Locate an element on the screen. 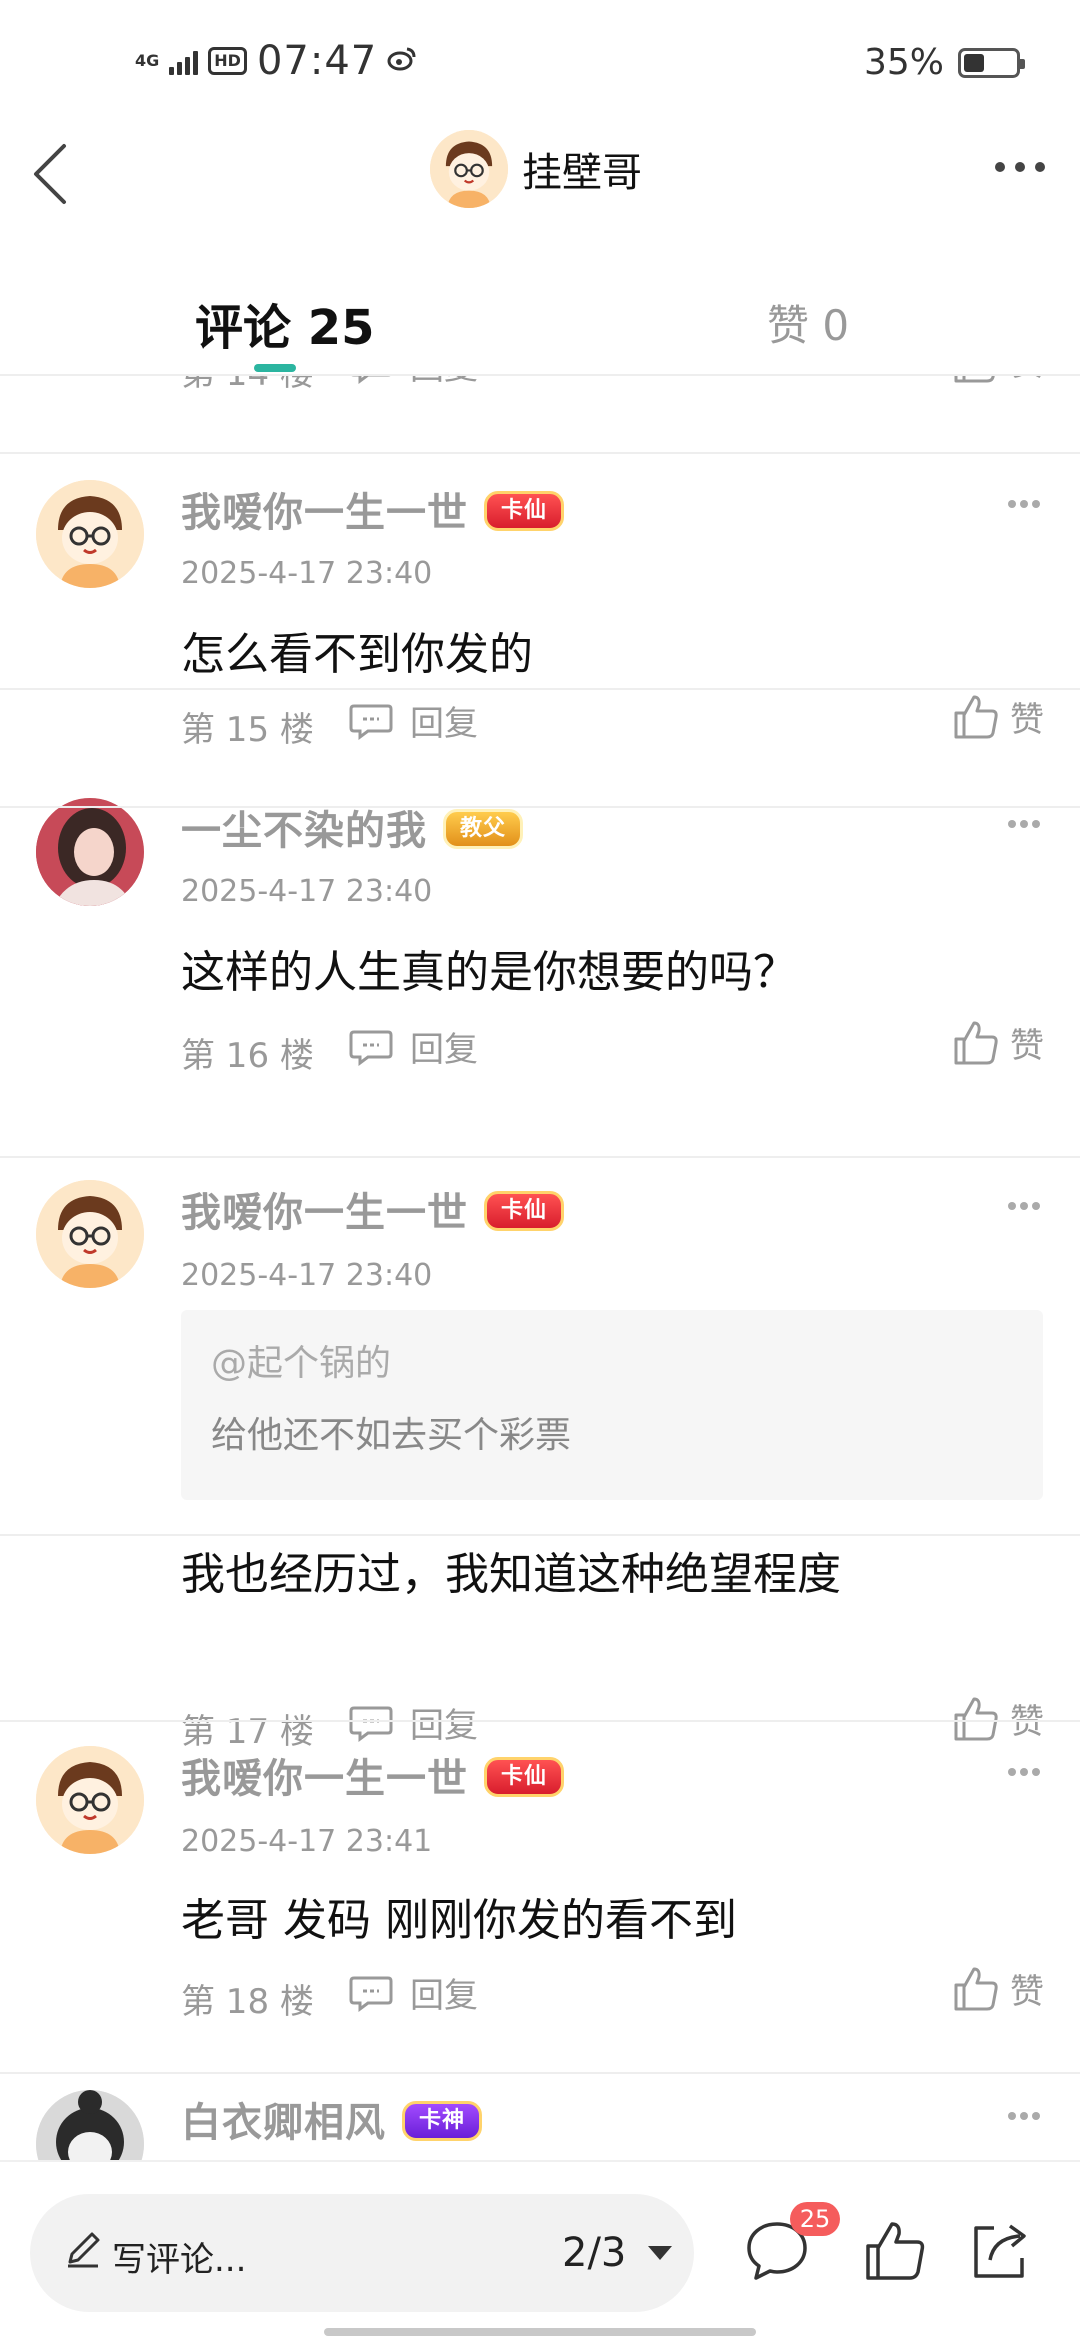 The width and height of the screenshot is (1080, 2340). battery-percent: 35% is located at coordinates (903, 62).